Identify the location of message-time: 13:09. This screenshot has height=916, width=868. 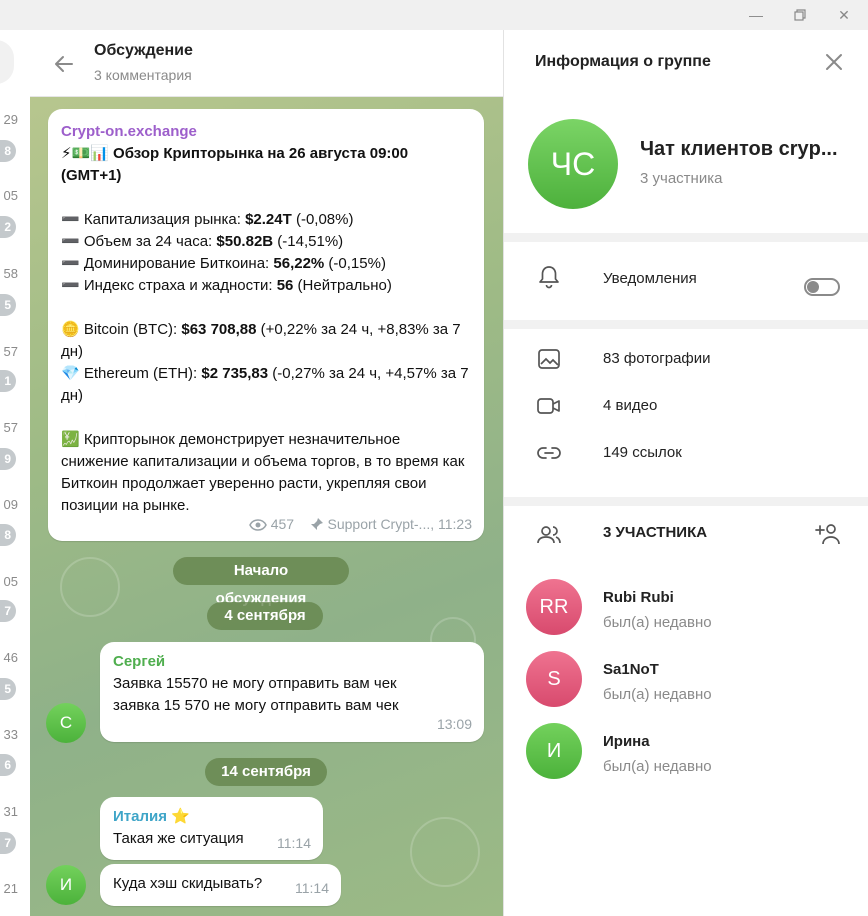
(454, 724).